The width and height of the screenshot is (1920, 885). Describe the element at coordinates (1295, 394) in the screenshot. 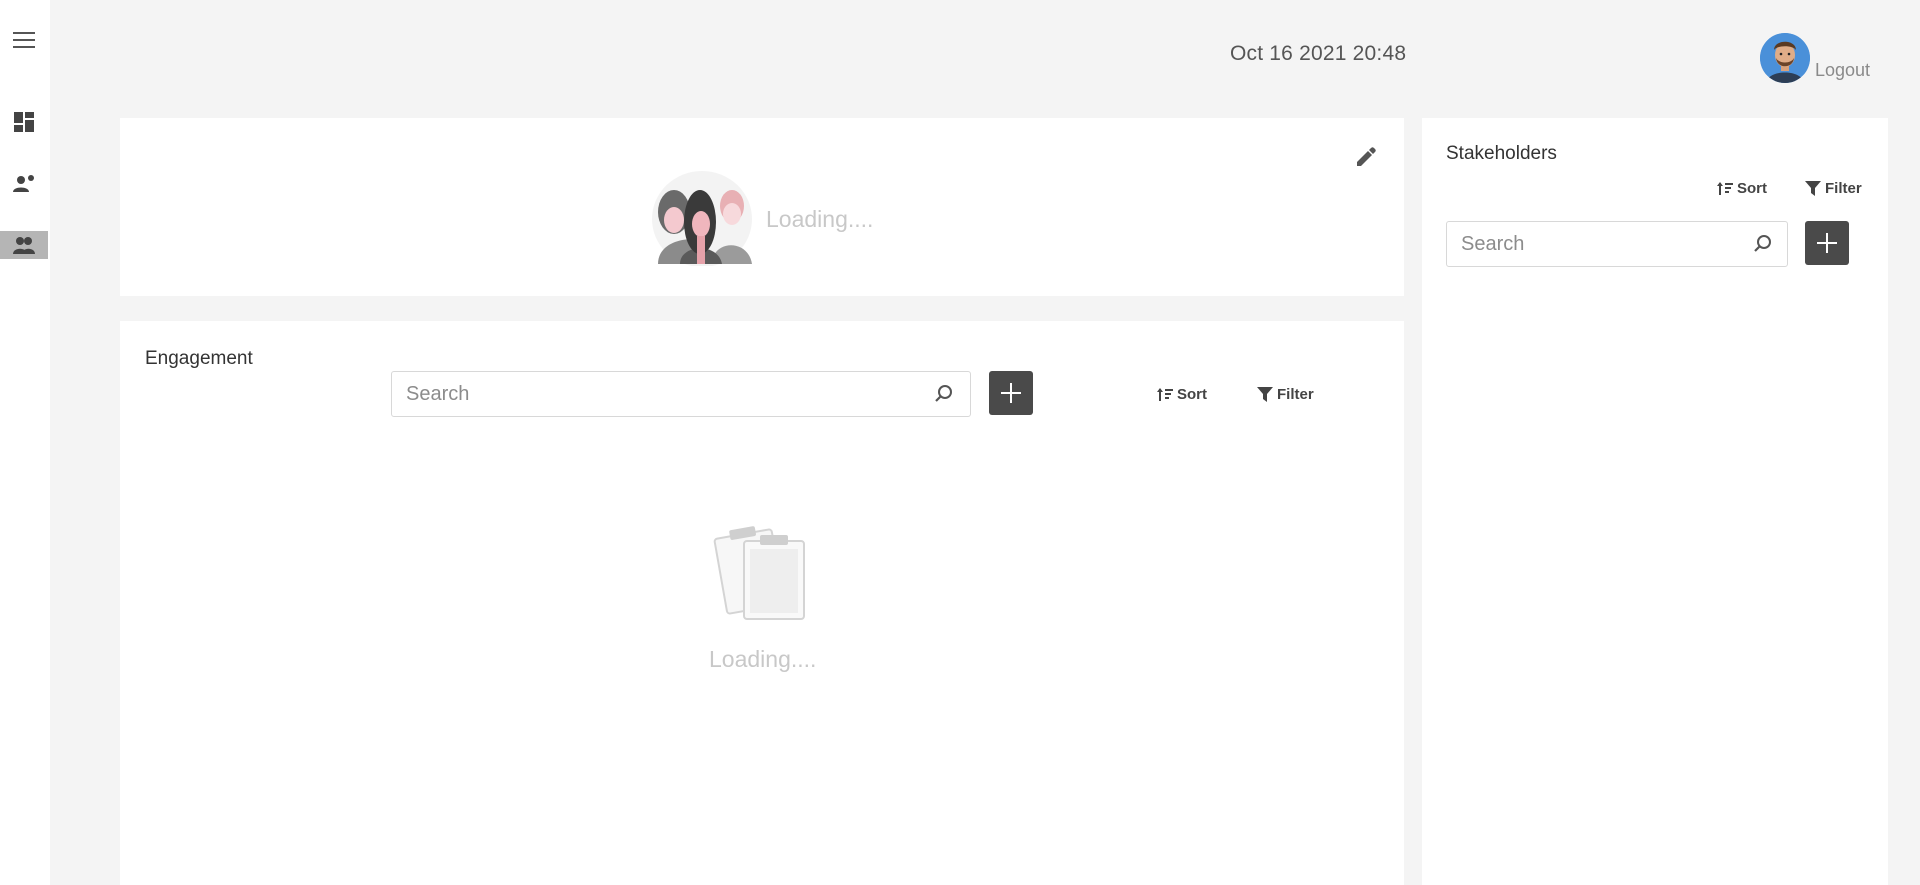

I see `engagement-filter-label: Filter` at that location.